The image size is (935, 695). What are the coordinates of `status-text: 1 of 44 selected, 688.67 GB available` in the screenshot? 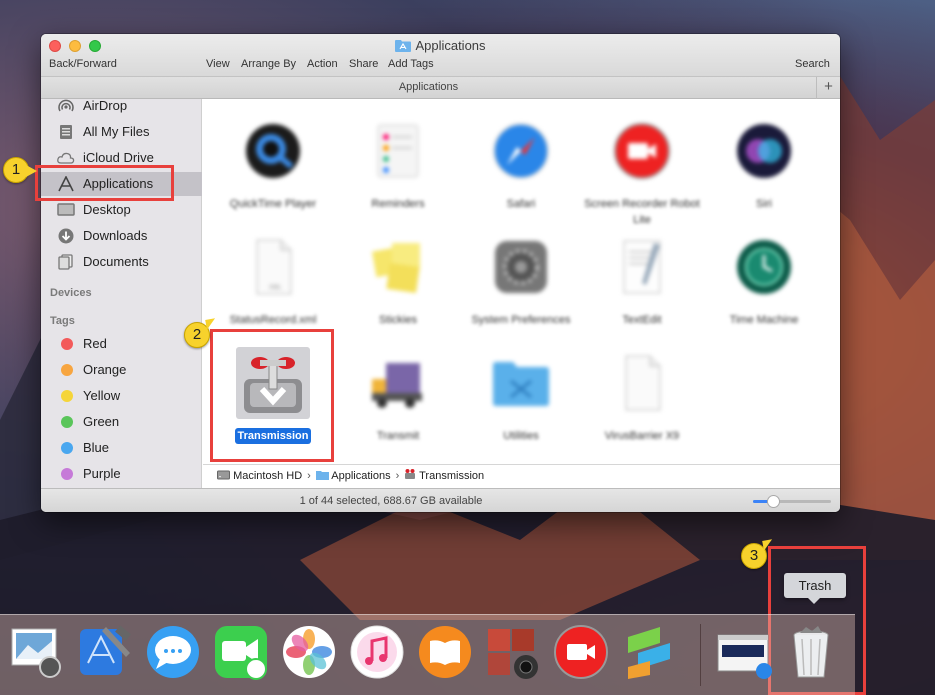 It's located at (391, 501).